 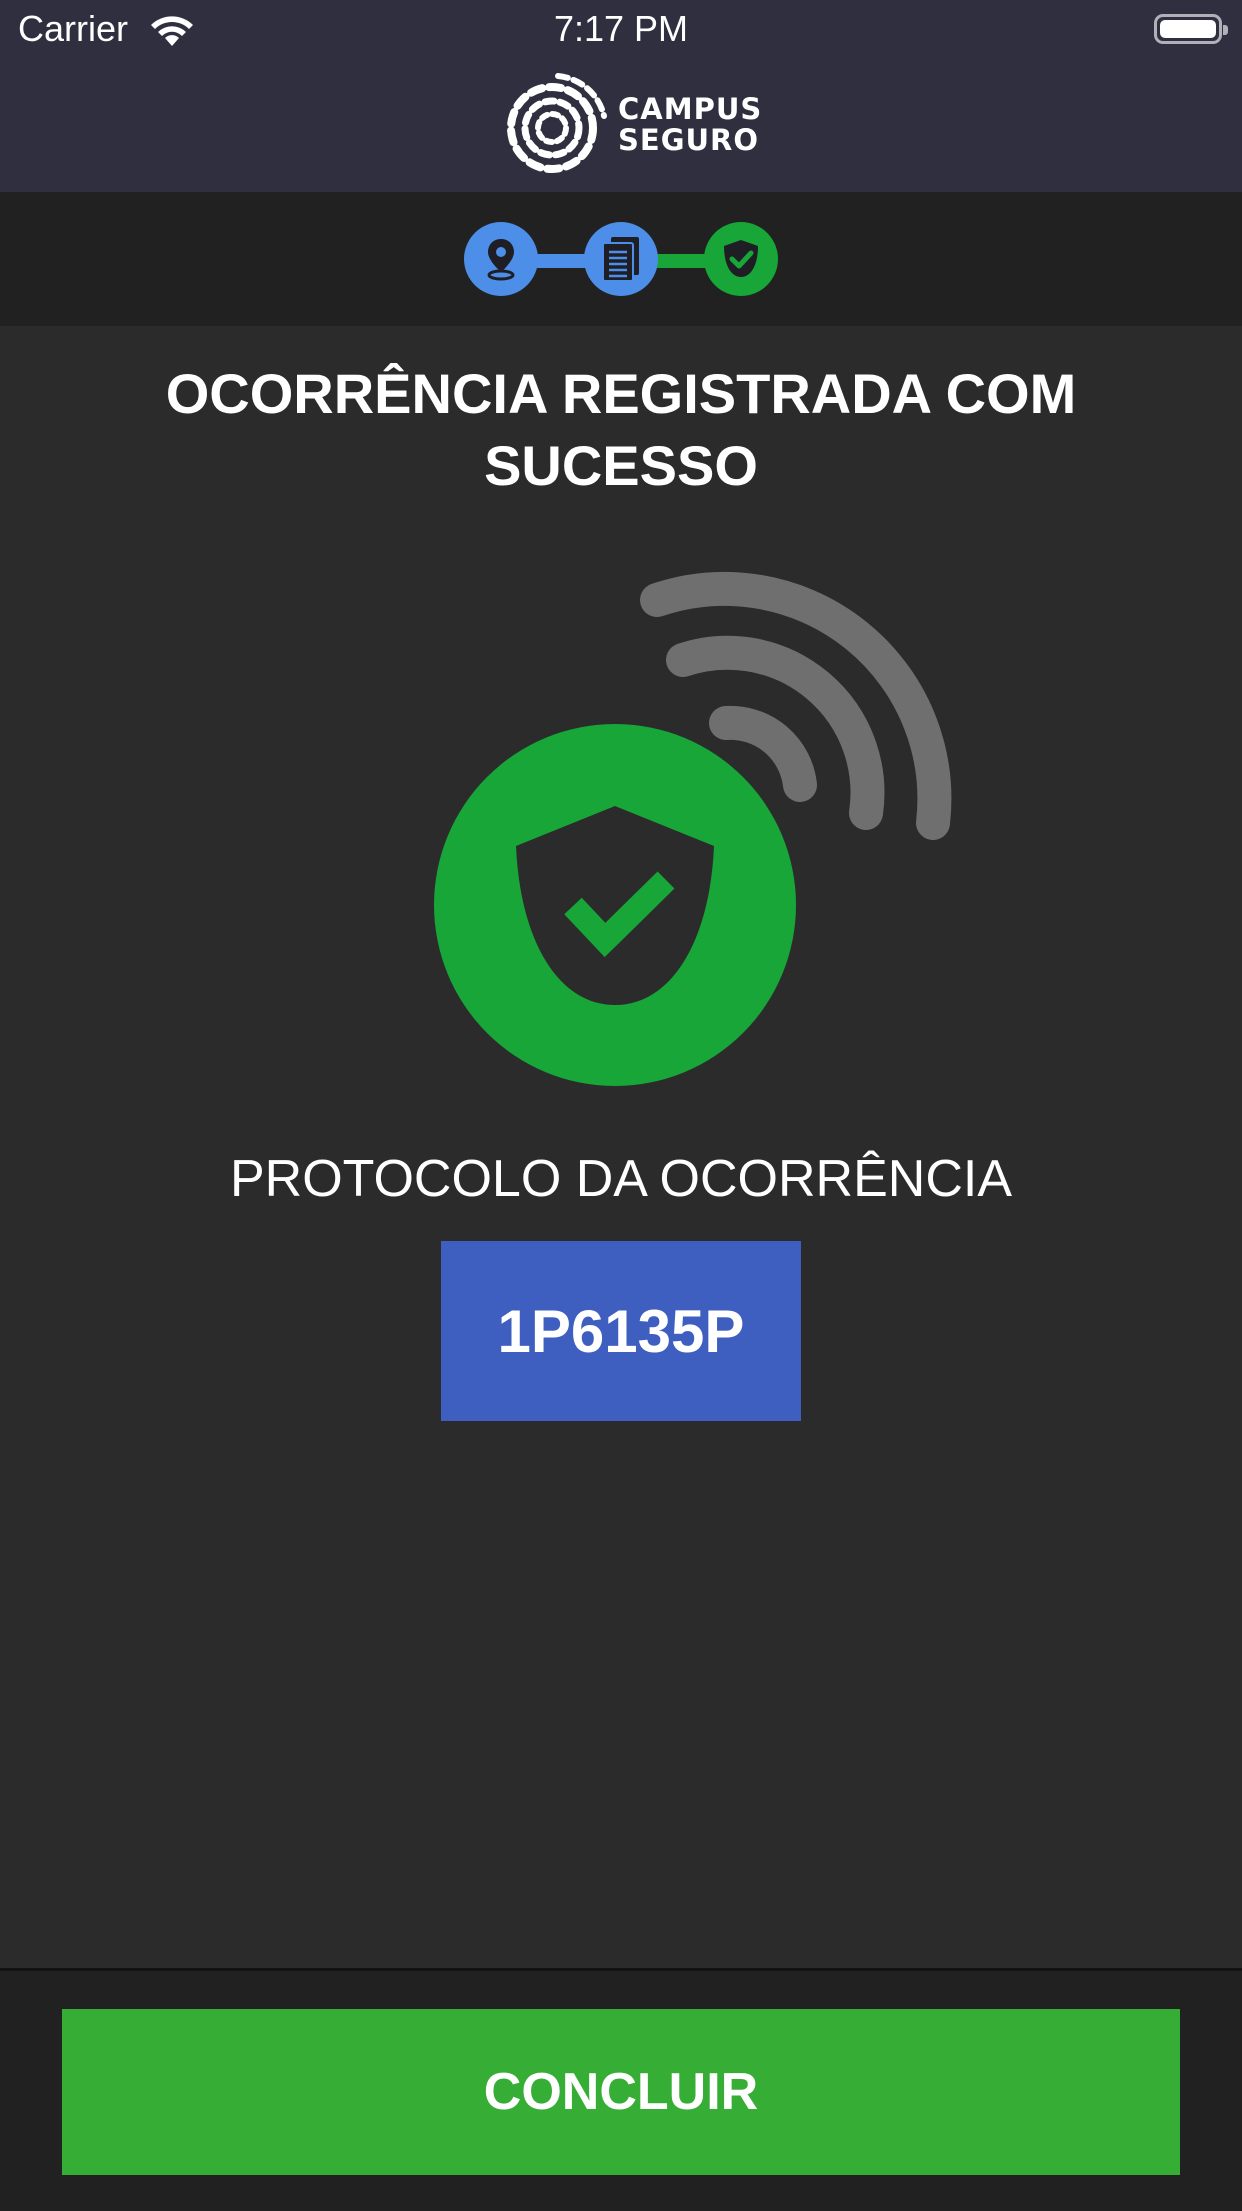 I want to click on logo-text-line2: SEGURO, so click(x=689, y=140).